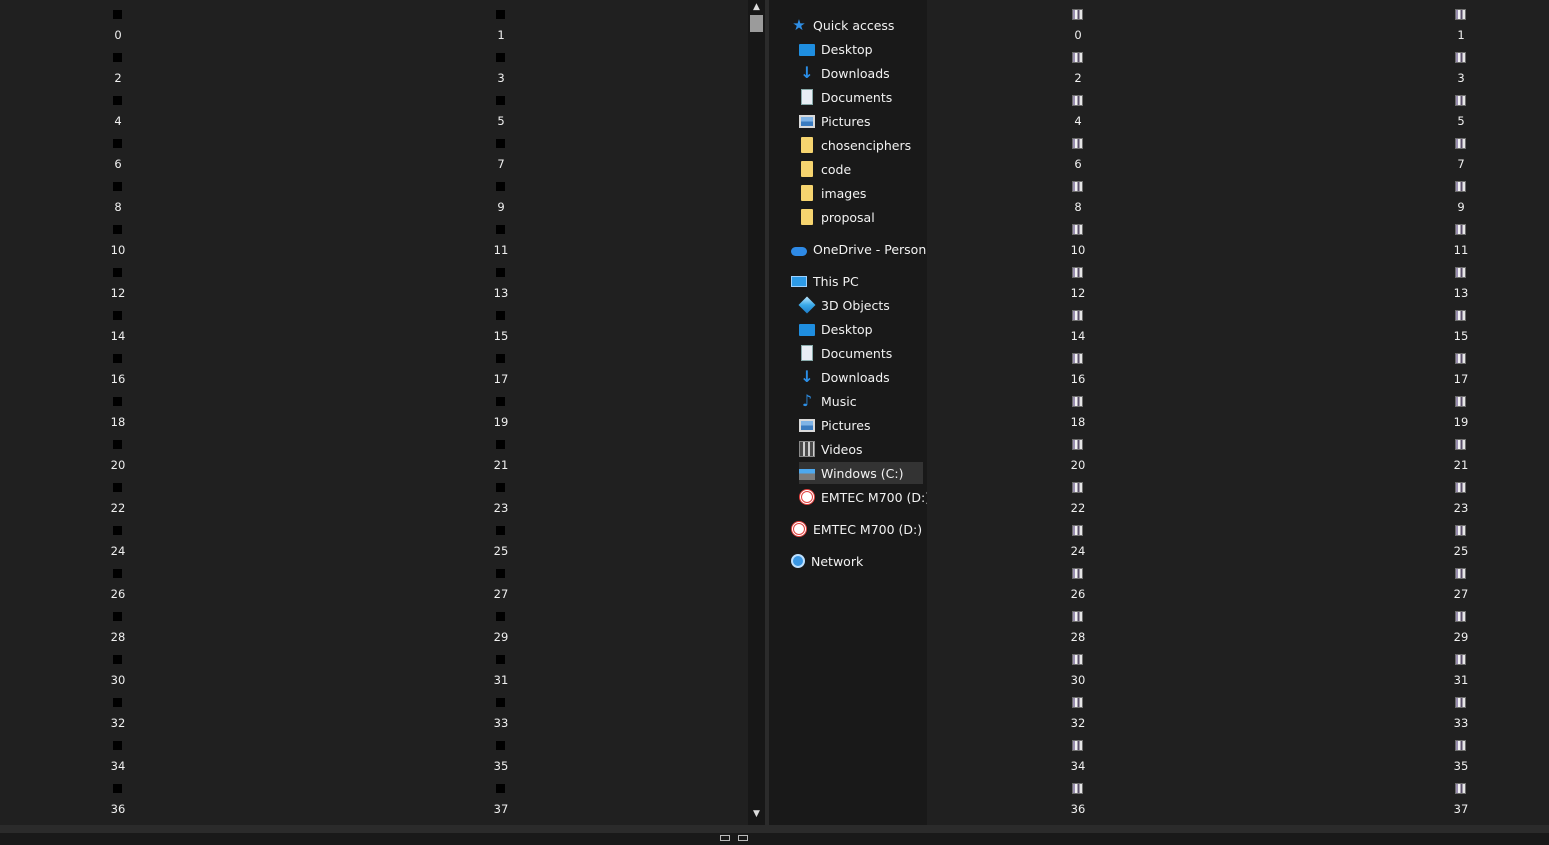  Describe the element at coordinates (1461, 723) in the screenshot. I see `file-name: 33` at that location.